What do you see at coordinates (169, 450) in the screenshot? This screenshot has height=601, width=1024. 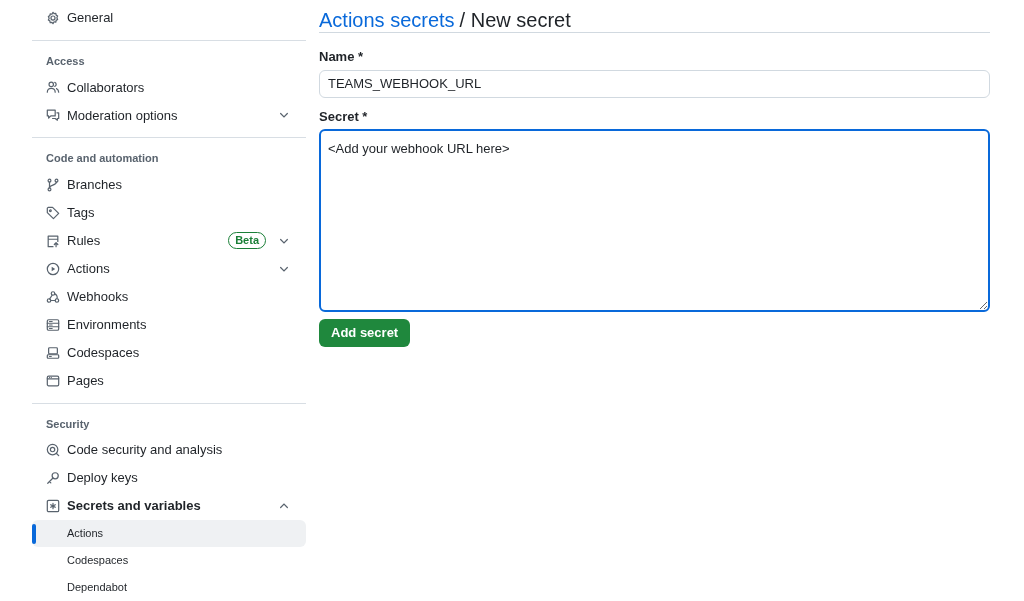 I see `sidebar-item: Code security and analysis` at bounding box center [169, 450].